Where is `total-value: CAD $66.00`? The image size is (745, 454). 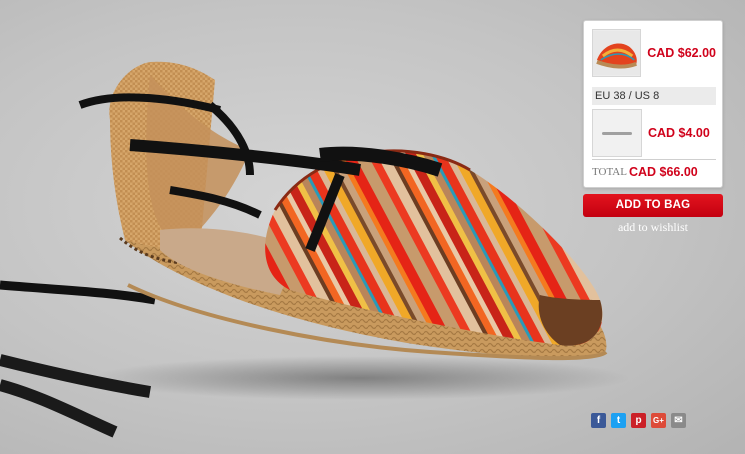 total-value: CAD $66.00 is located at coordinates (663, 172).